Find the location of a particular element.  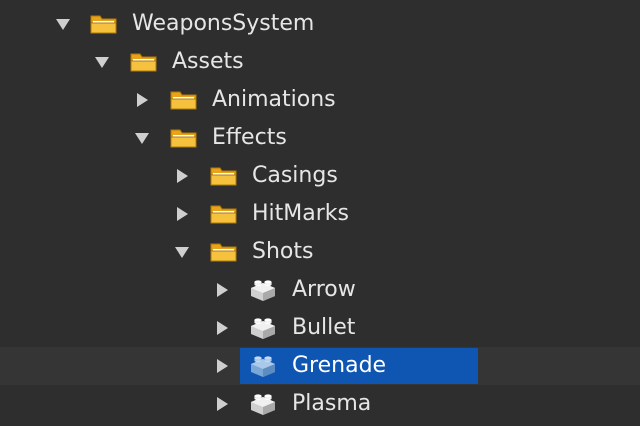

tree-row-bullet: Bullet is located at coordinates (320, 328).